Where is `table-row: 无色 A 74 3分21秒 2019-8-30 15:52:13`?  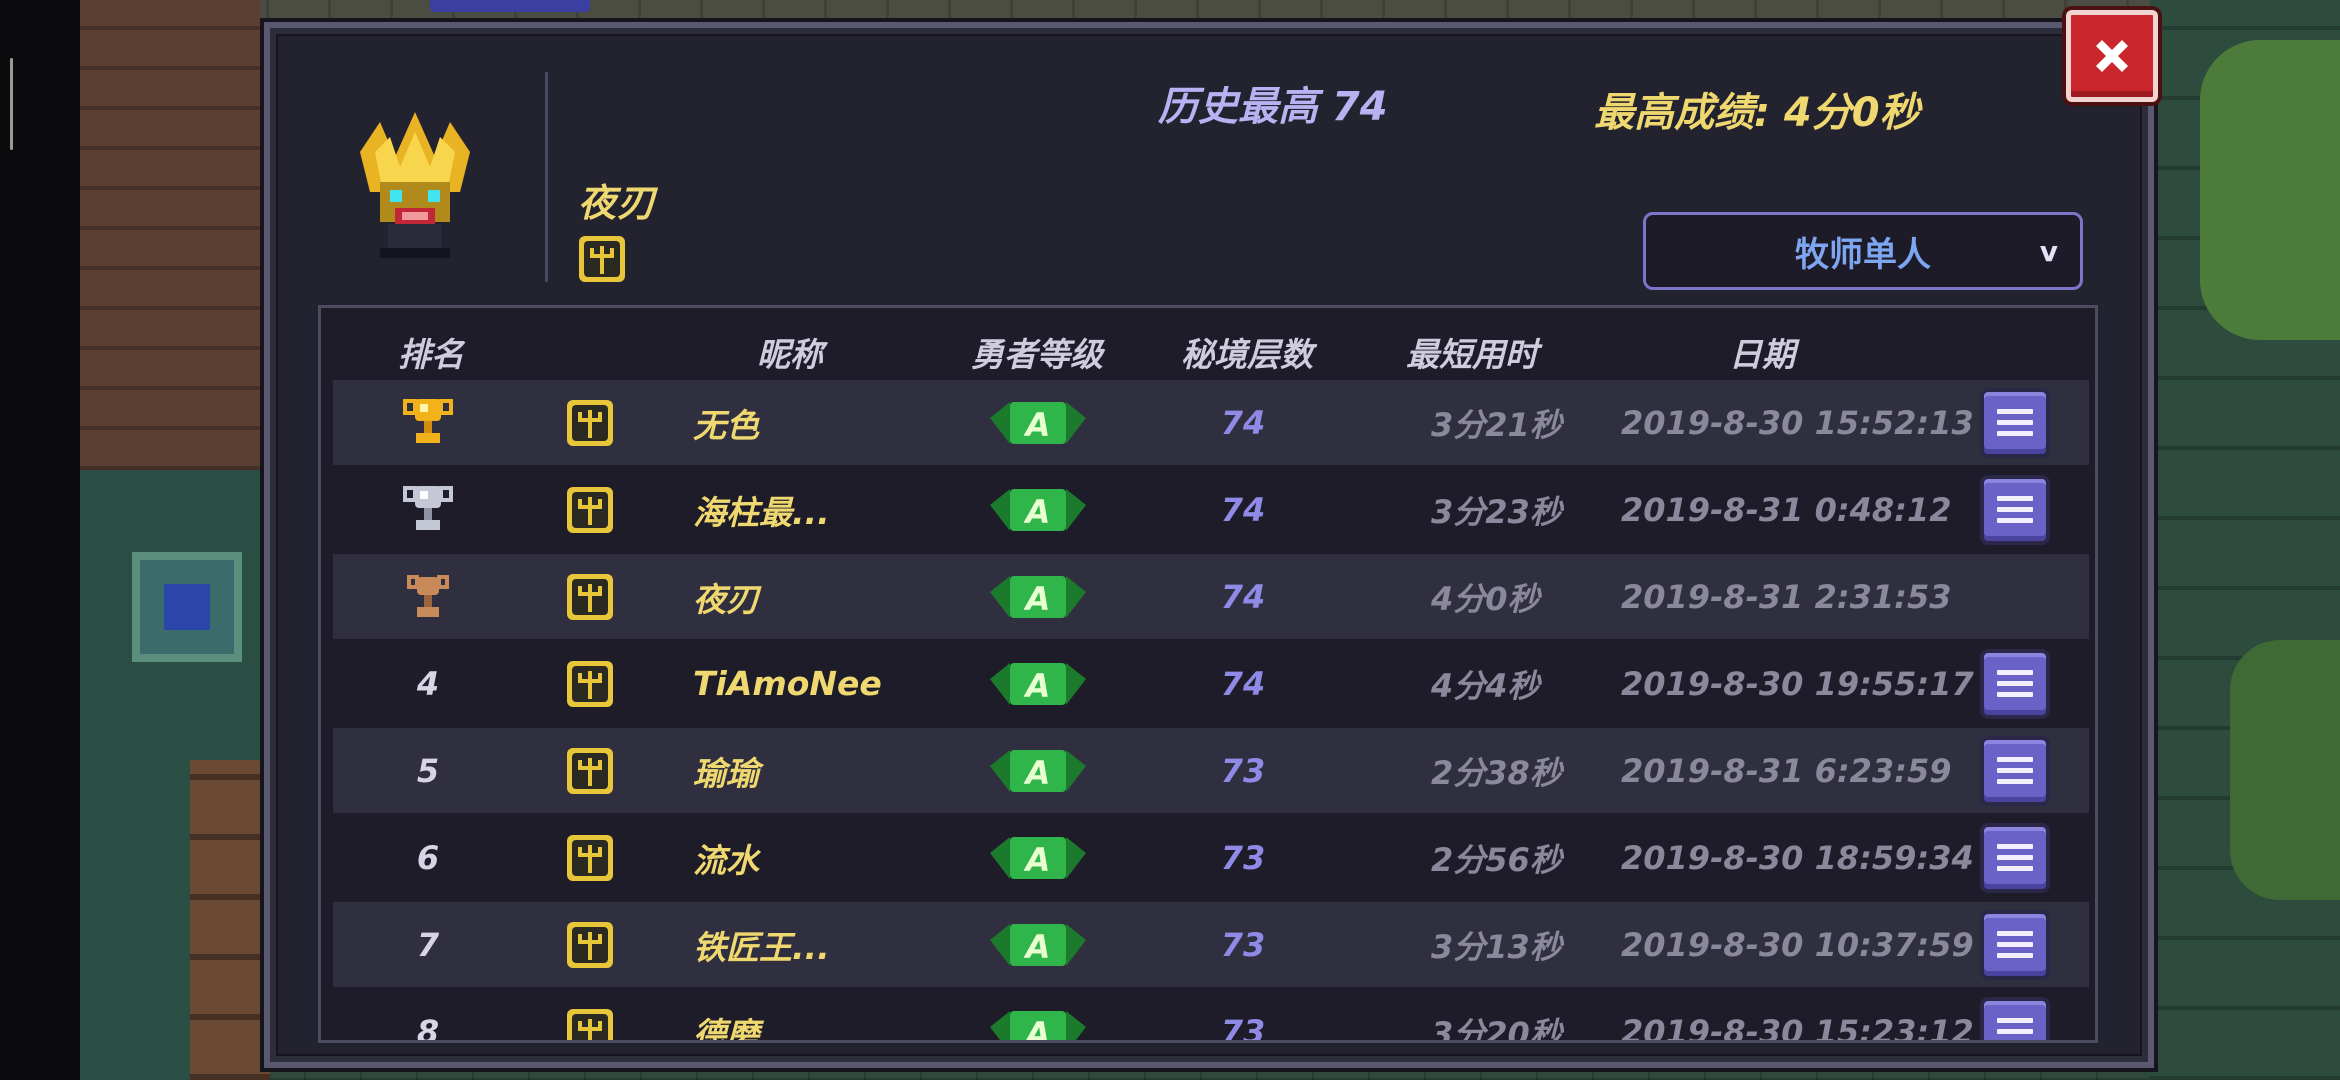 table-row: 无色 A 74 3分21秒 2019-8-30 15:52:13 is located at coordinates (1211, 422).